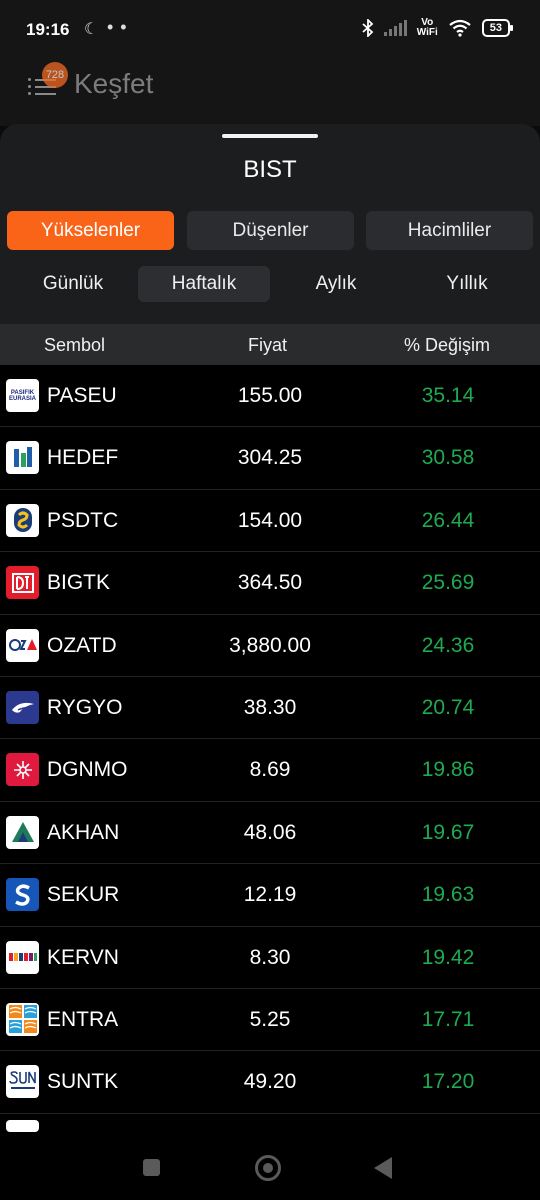 The image size is (540, 1200). I want to click on row-price: 38.30, so click(270, 707).